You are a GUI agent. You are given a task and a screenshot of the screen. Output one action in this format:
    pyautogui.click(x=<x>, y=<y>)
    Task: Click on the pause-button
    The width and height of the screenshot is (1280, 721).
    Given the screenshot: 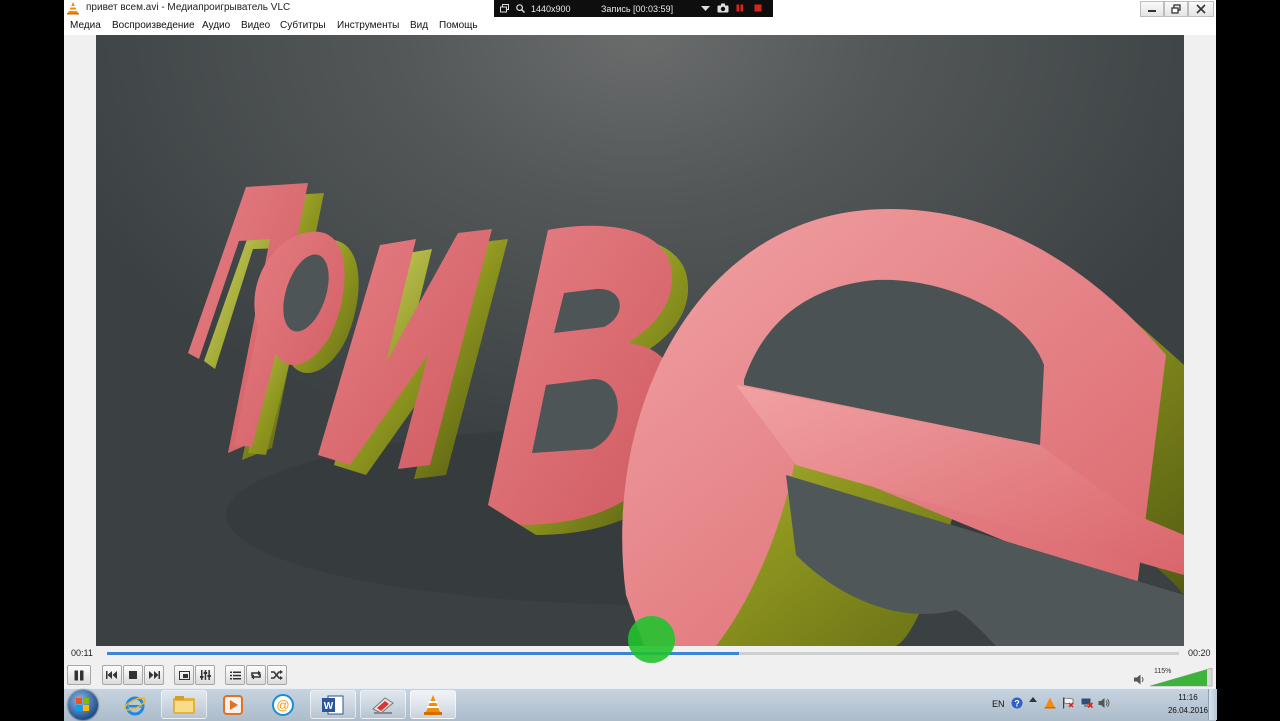 What is the action you would take?
    pyautogui.click(x=79, y=675)
    